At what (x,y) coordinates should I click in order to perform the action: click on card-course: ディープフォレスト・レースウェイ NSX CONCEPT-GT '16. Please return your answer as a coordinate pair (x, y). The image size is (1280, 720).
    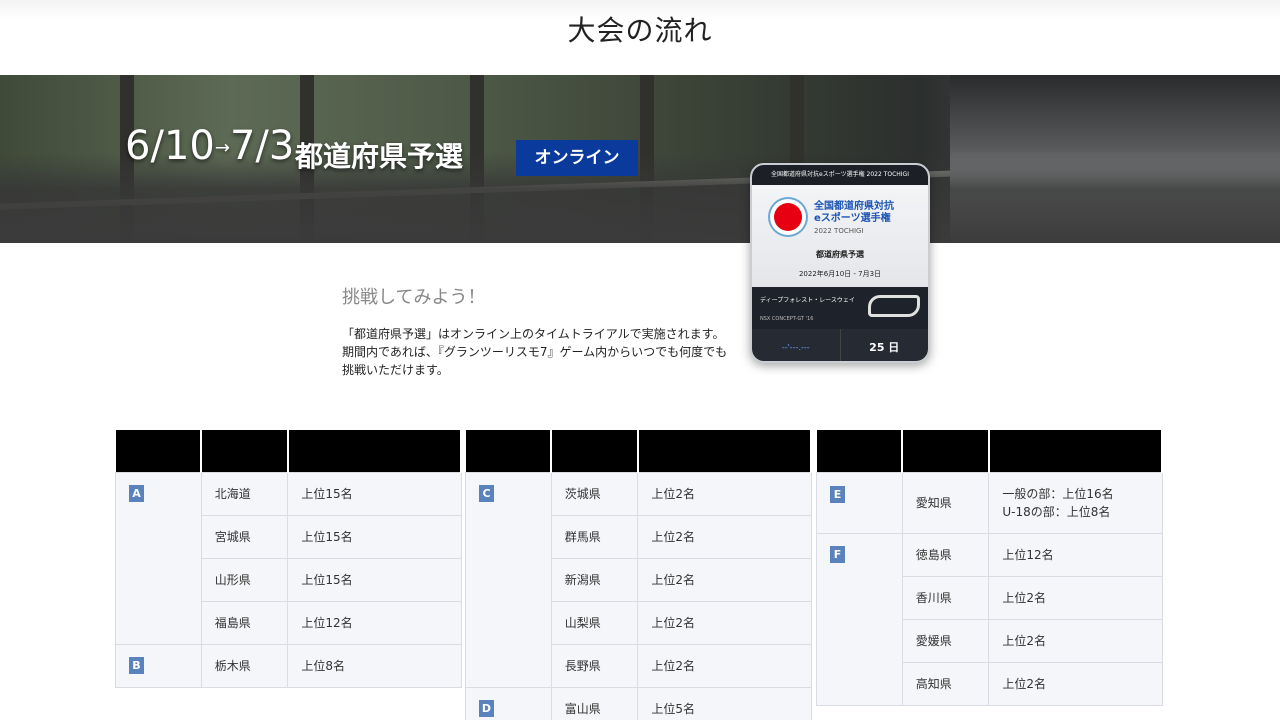
    Looking at the image, I should click on (840, 308).